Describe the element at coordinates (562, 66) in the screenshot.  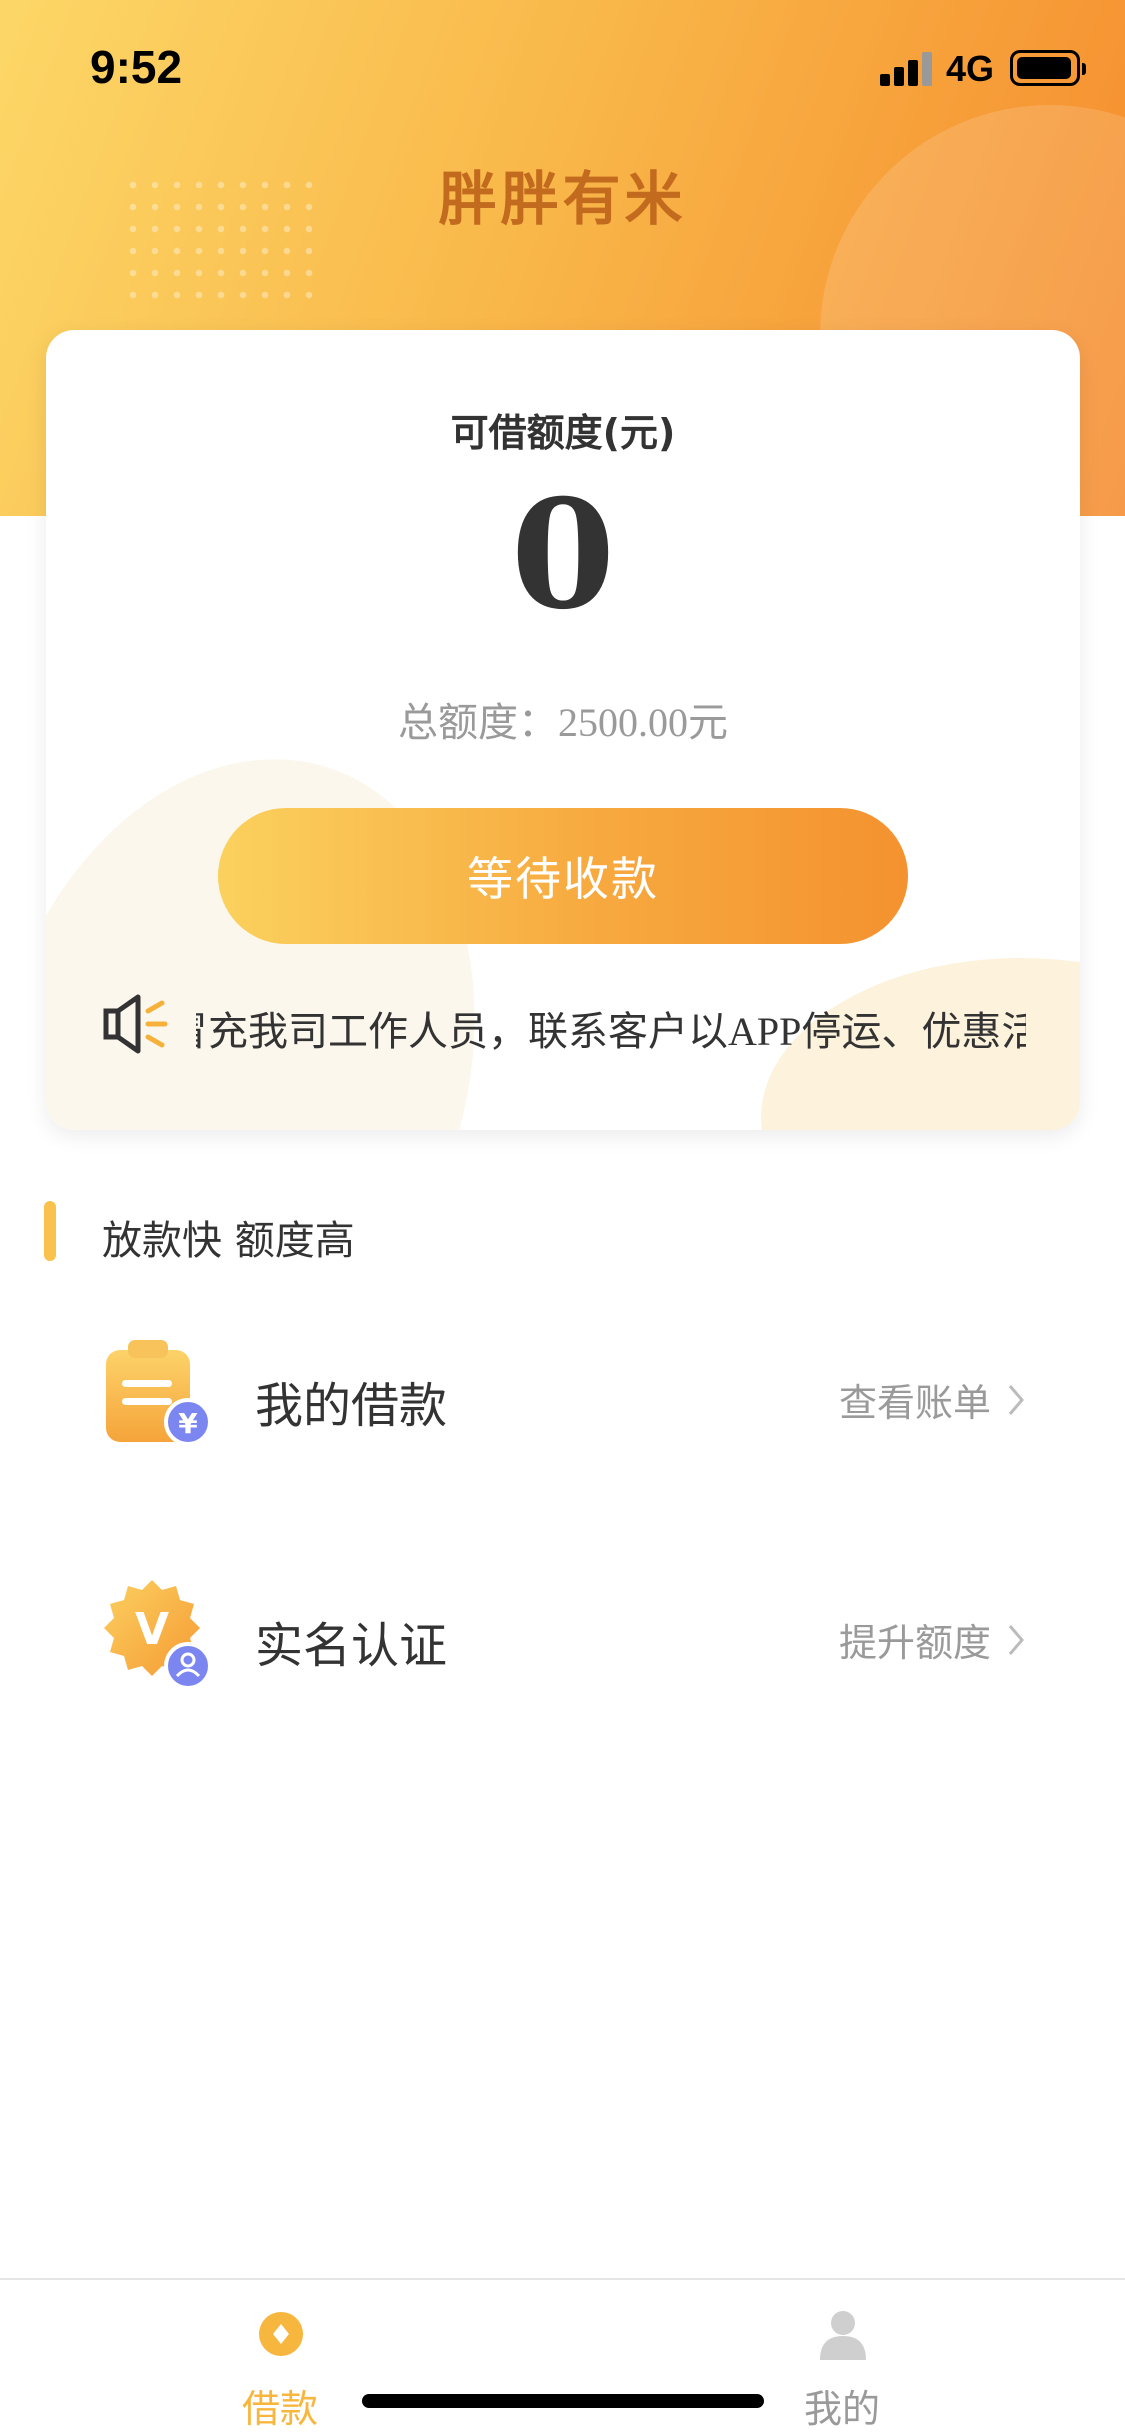
I see `status-bar: 9:52 4G` at that location.